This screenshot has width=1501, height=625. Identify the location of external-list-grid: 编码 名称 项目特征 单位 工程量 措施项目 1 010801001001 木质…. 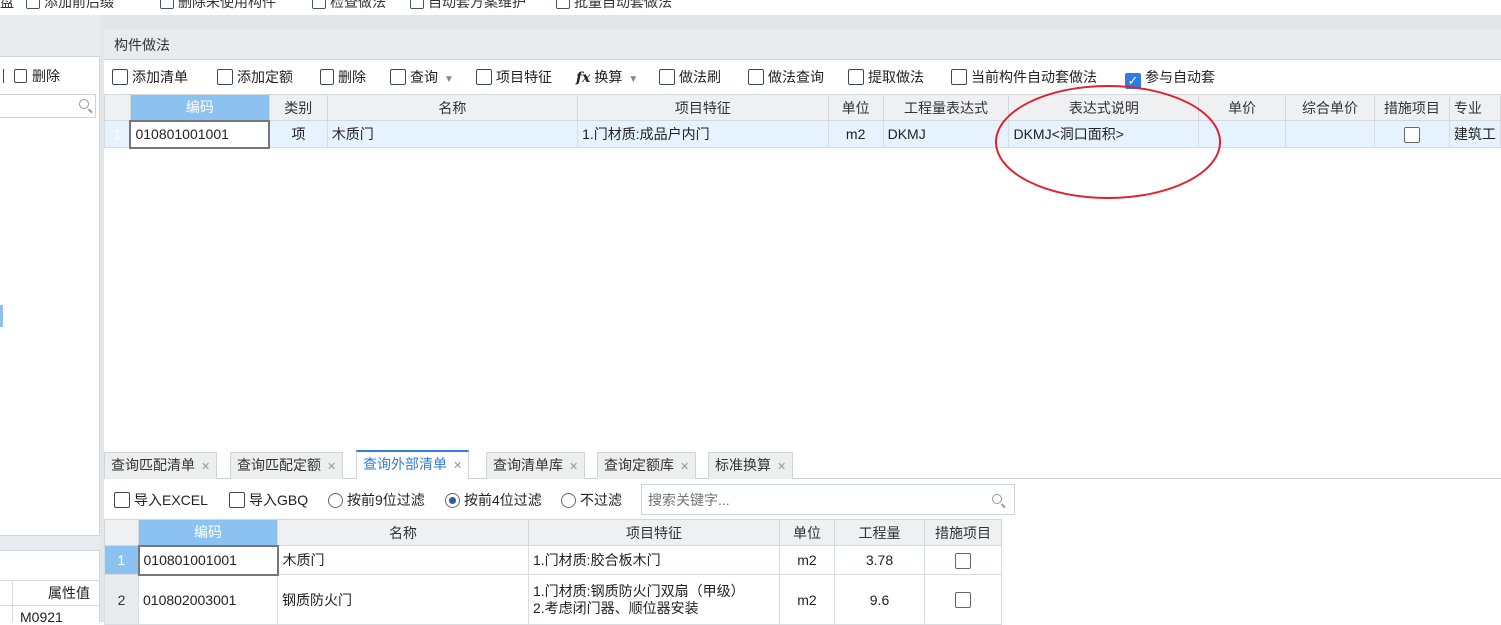
(553, 572).